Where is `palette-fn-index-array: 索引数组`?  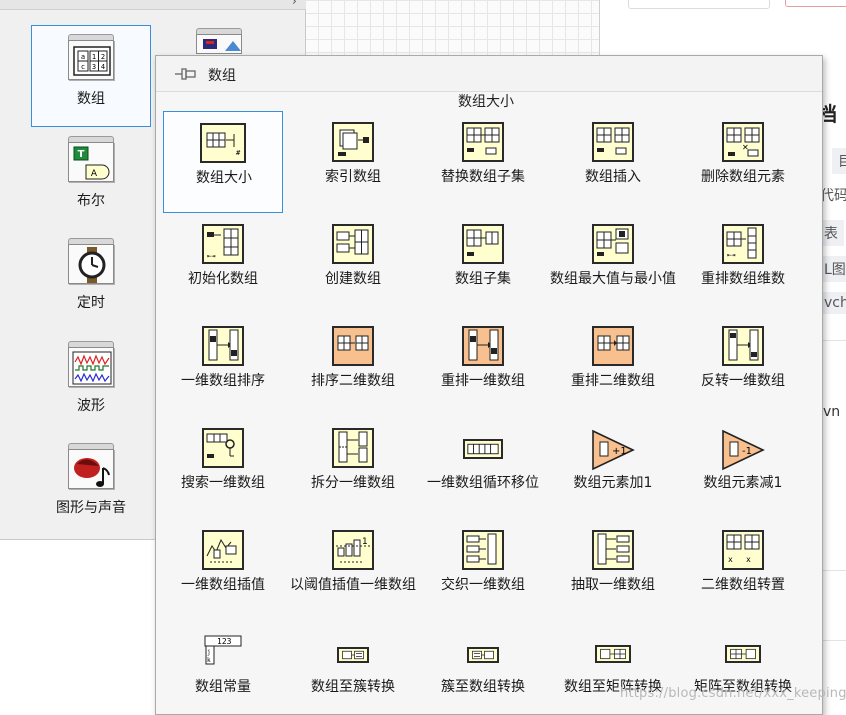 palette-fn-index-array: 索引数组 is located at coordinates (353, 162).